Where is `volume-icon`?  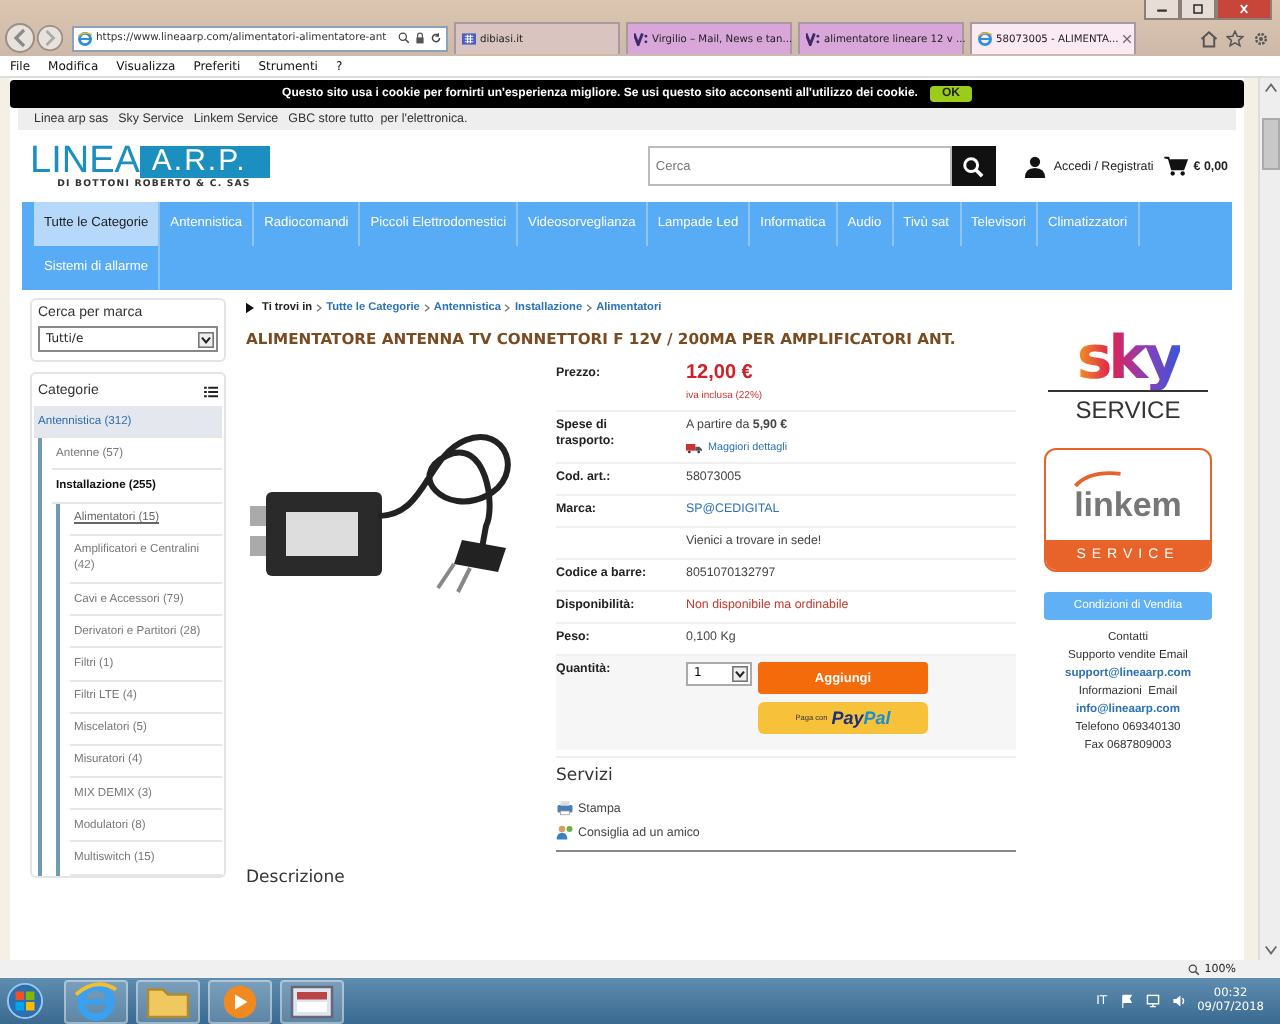 volume-icon is located at coordinates (1178, 1001).